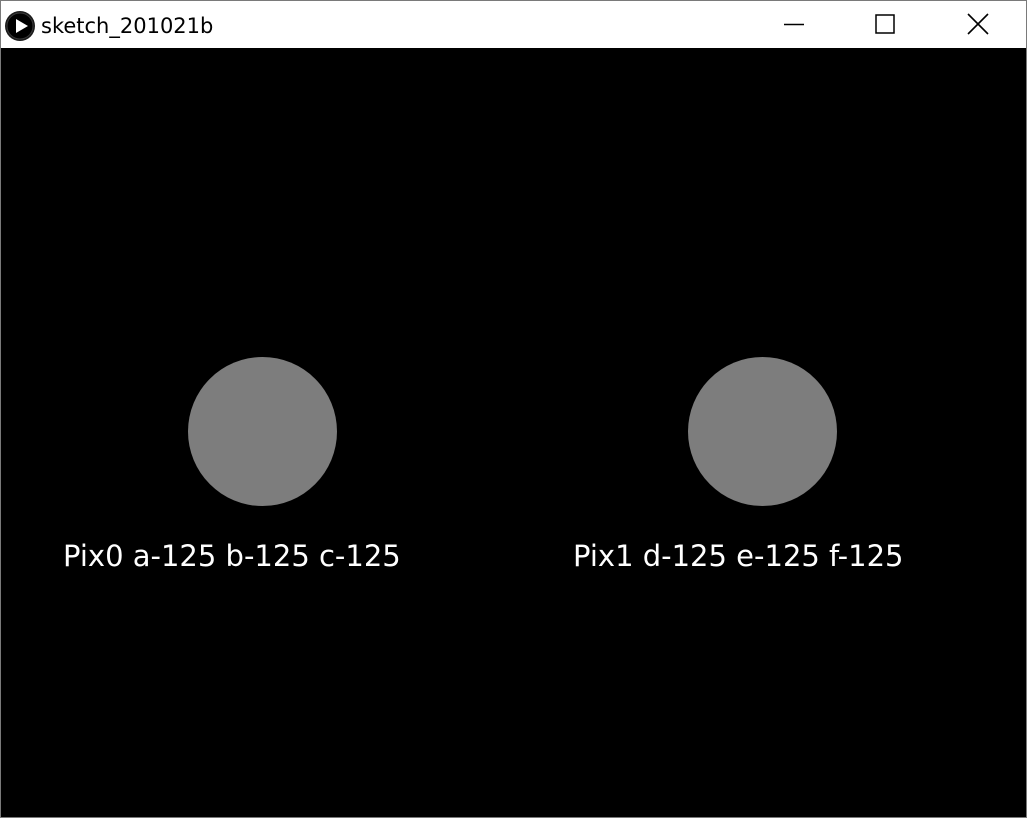 The image size is (1027, 818). Describe the element at coordinates (20, 26) in the screenshot. I see `processing-play-icon` at that location.